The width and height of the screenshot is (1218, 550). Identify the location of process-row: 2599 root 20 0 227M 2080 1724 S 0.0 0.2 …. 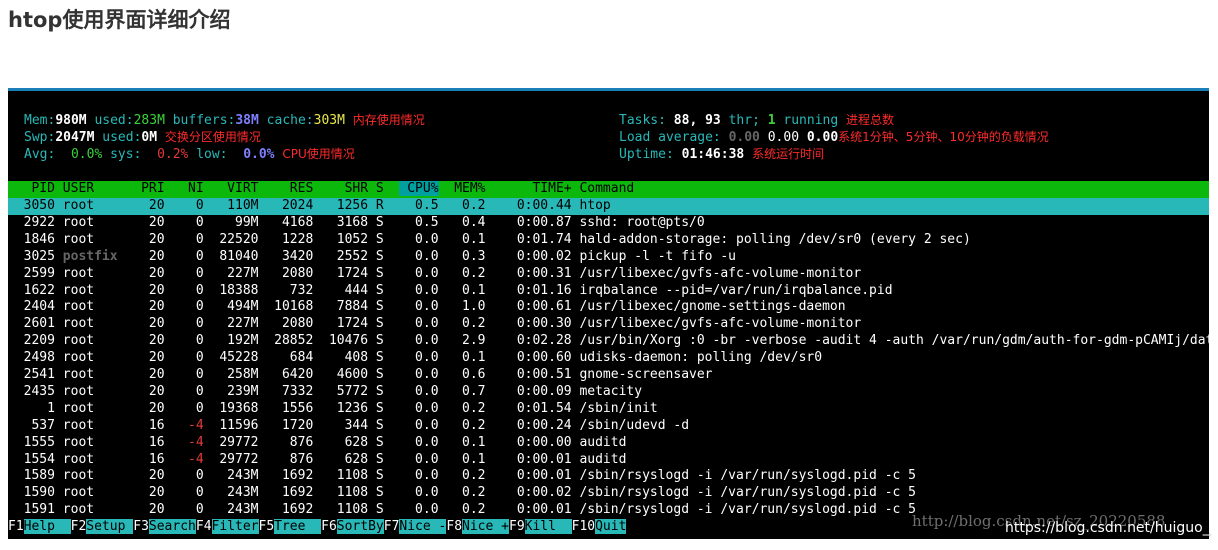
(608, 274).